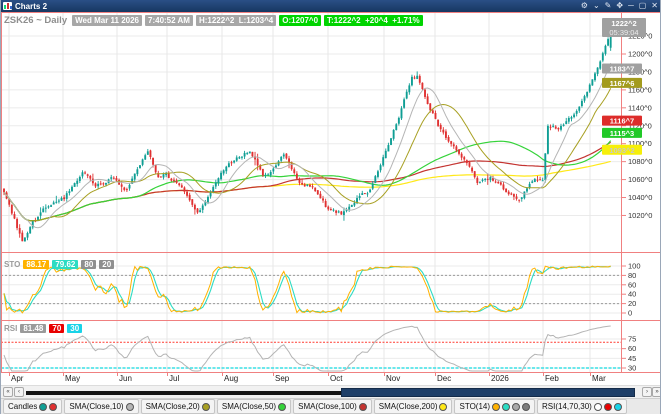 The width and height of the screenshot is (661, 414). Describe the element at coordinates (640, 161) in the screenshot. I see `price-tick-label: 1080^0` at that location.